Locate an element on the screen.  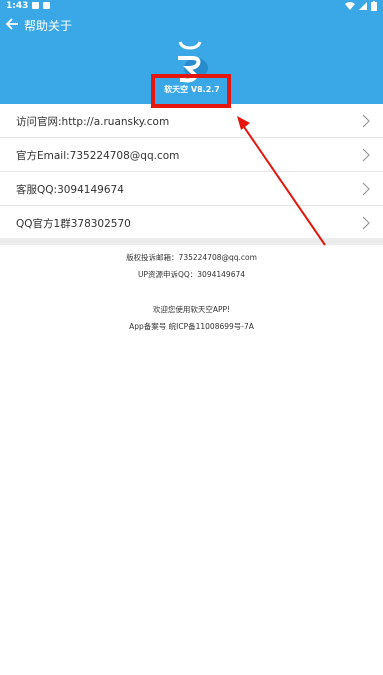
status-time: 1:43 is located at coordinates (17, 6).